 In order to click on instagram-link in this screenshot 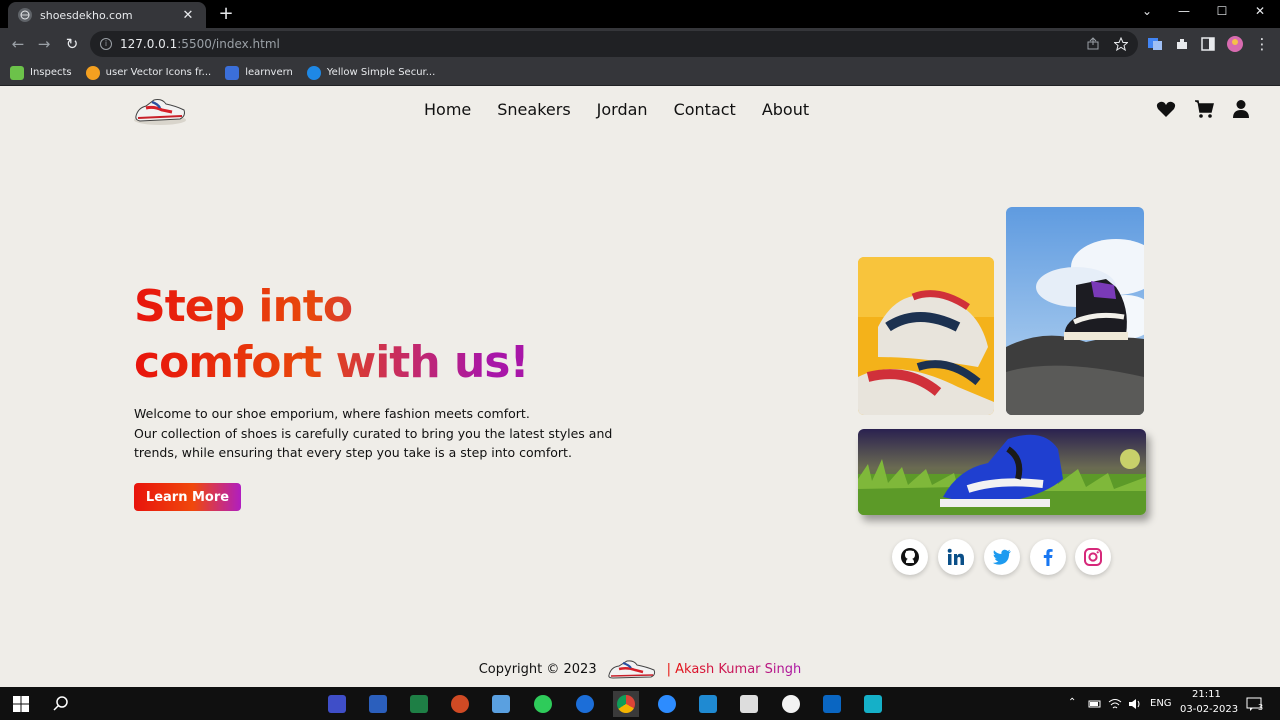, I will do `click(1093, 557)`.